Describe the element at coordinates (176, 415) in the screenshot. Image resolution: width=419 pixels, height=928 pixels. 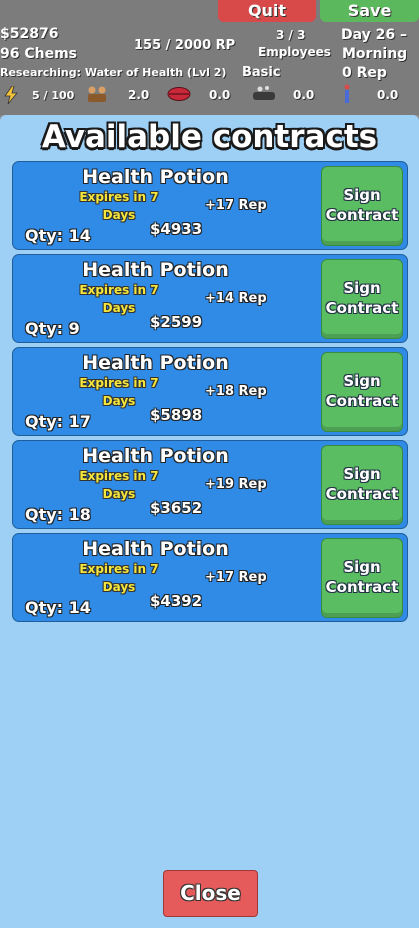
I see `contract-price: $5898` at that location.